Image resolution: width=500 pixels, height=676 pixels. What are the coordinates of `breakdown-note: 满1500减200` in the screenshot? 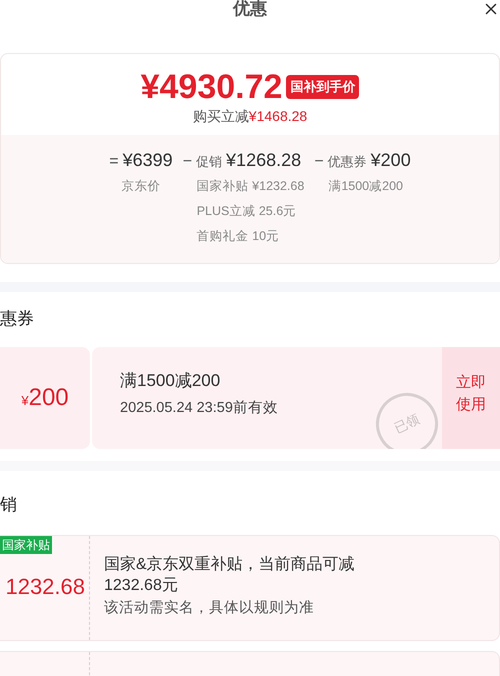 It's located at (365, 186).